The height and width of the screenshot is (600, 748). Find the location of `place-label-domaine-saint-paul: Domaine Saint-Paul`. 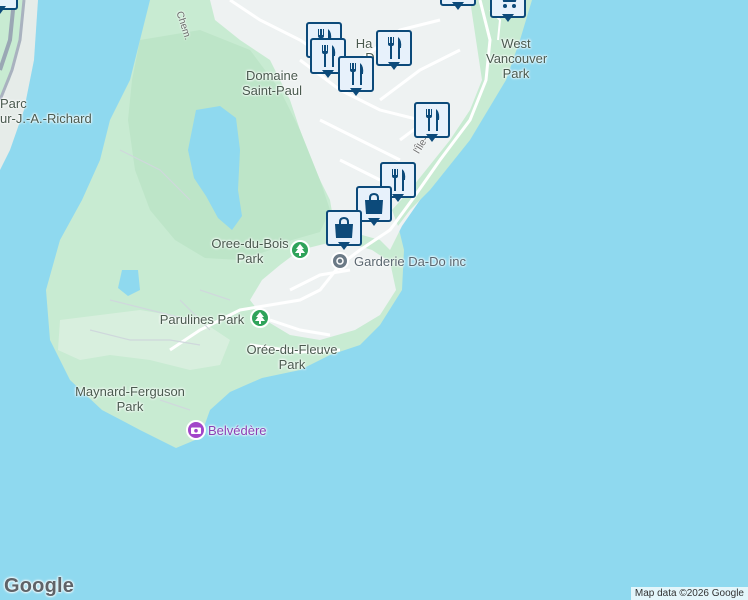

place-label-domaine-saint-paul: Domaine Saint-Paul is located at coordinates (272, 83).